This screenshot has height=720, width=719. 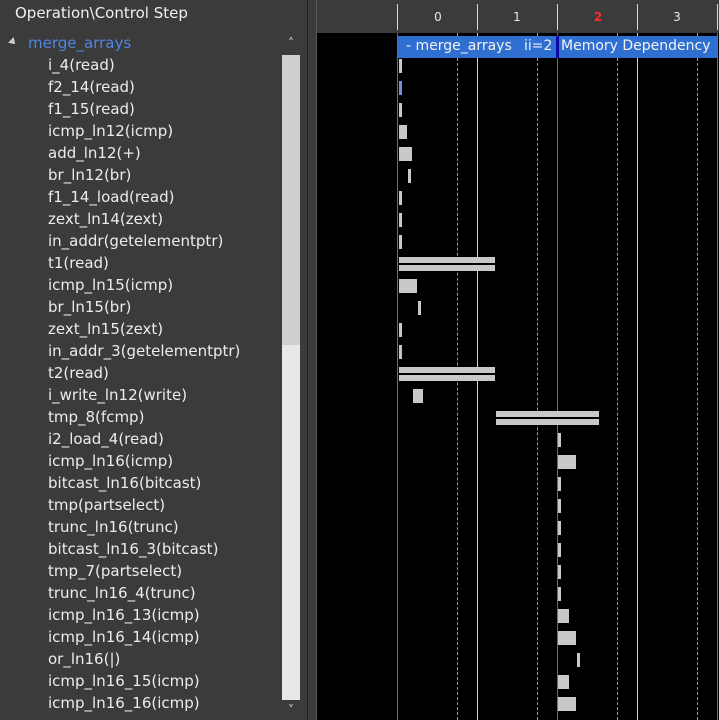 What do you see at coordinates (140, 352) in the screenshot?
I see `operation-row: in_addr_3(getelementptr)` at bounding box center [140, 352].